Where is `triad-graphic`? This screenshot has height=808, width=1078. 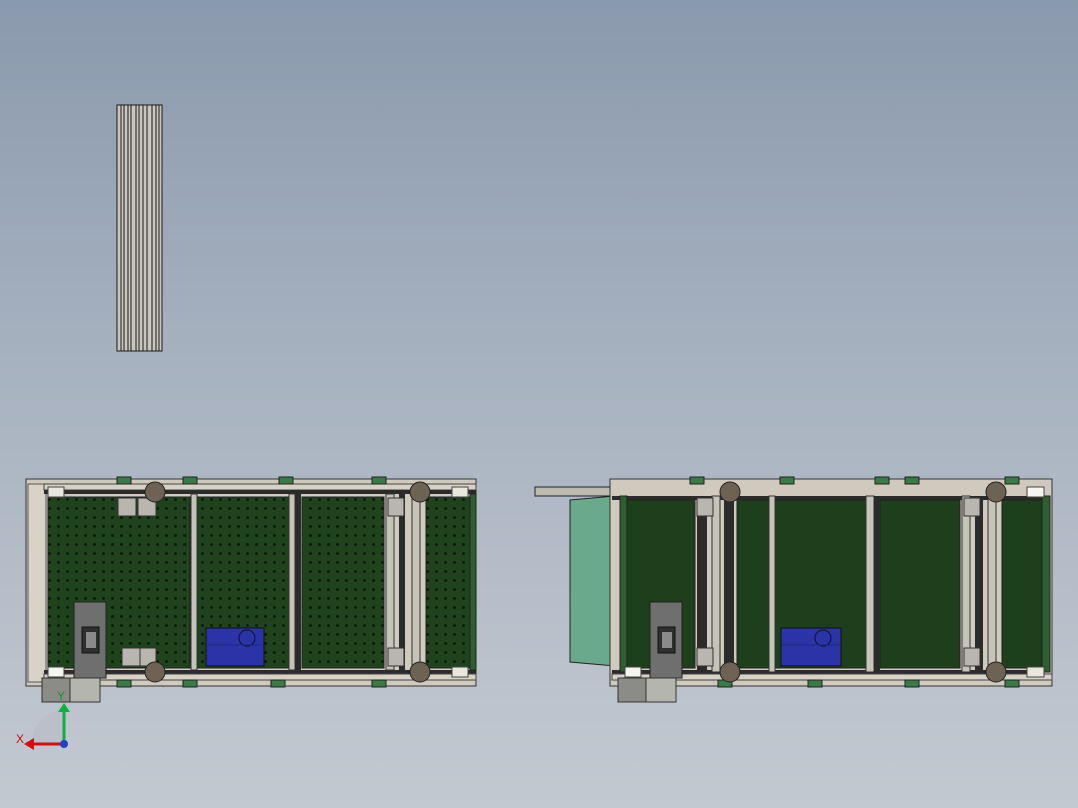
triad-graphic is located at coordinates (47, 726).